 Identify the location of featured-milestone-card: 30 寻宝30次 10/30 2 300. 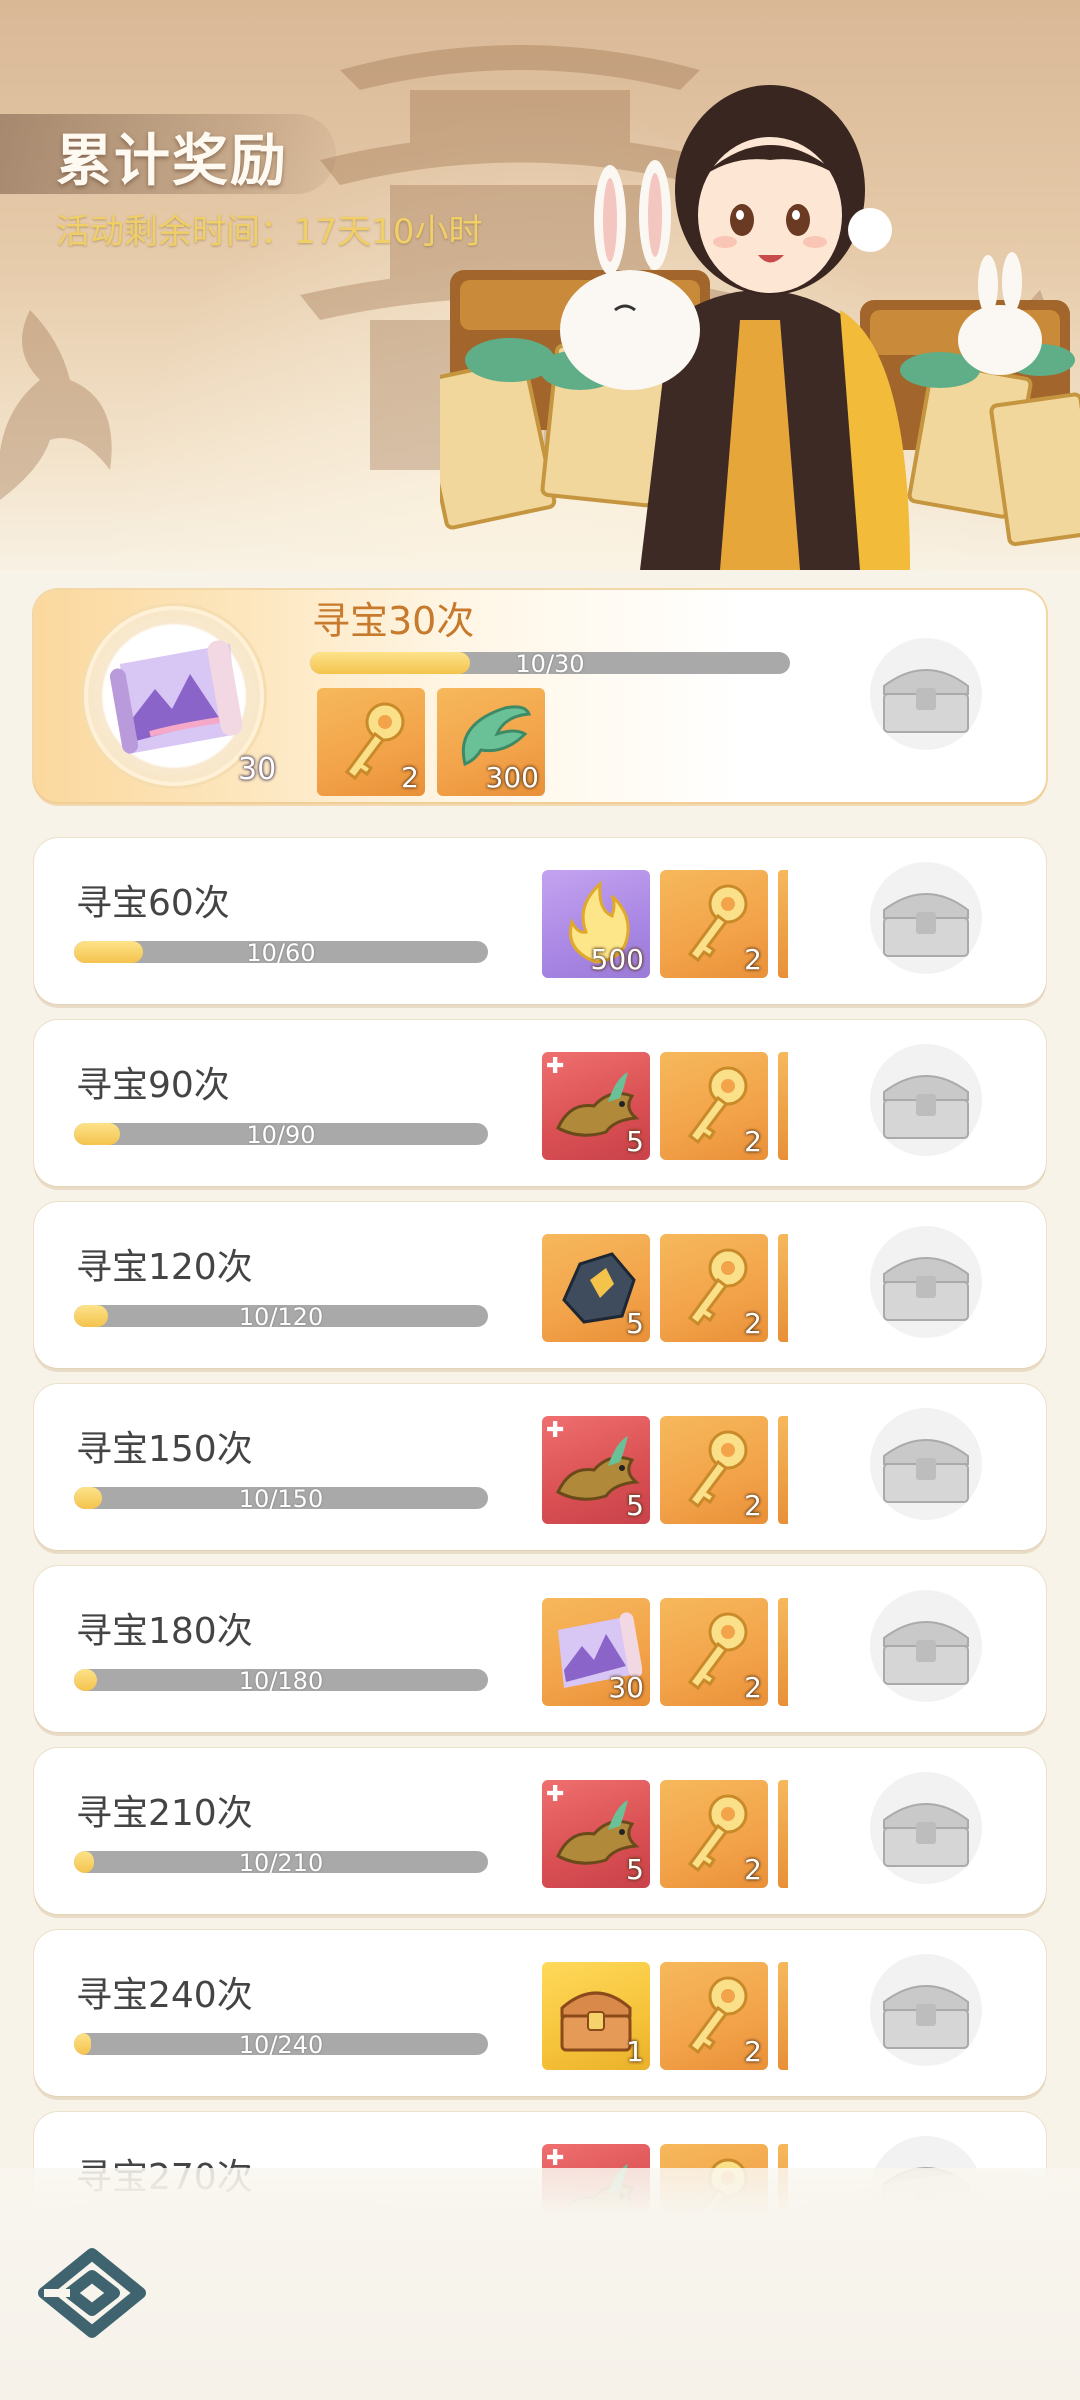
(540, 696).